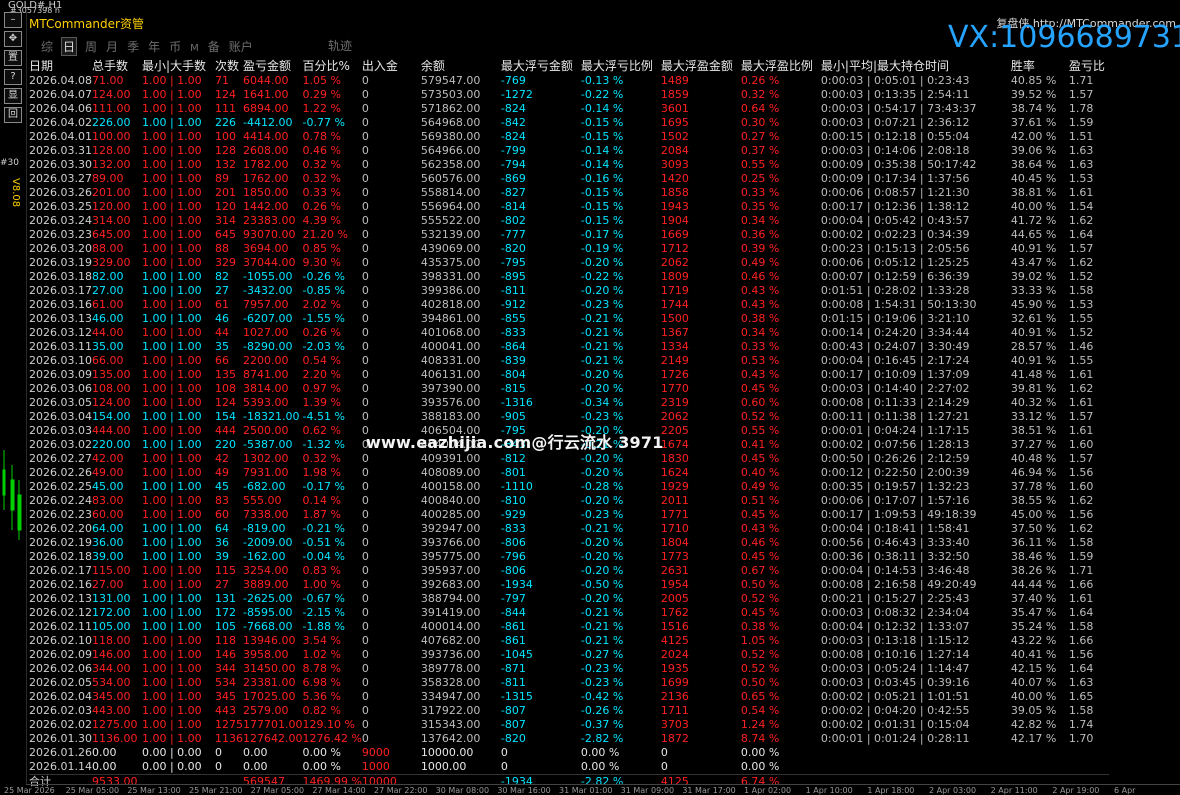 This screenshot has height=795, width=1180. What do you see at coordinates (178, 65) in the screenshot?
I see `col-header-2: 最小|大手数` at bounding box center [178, 65].